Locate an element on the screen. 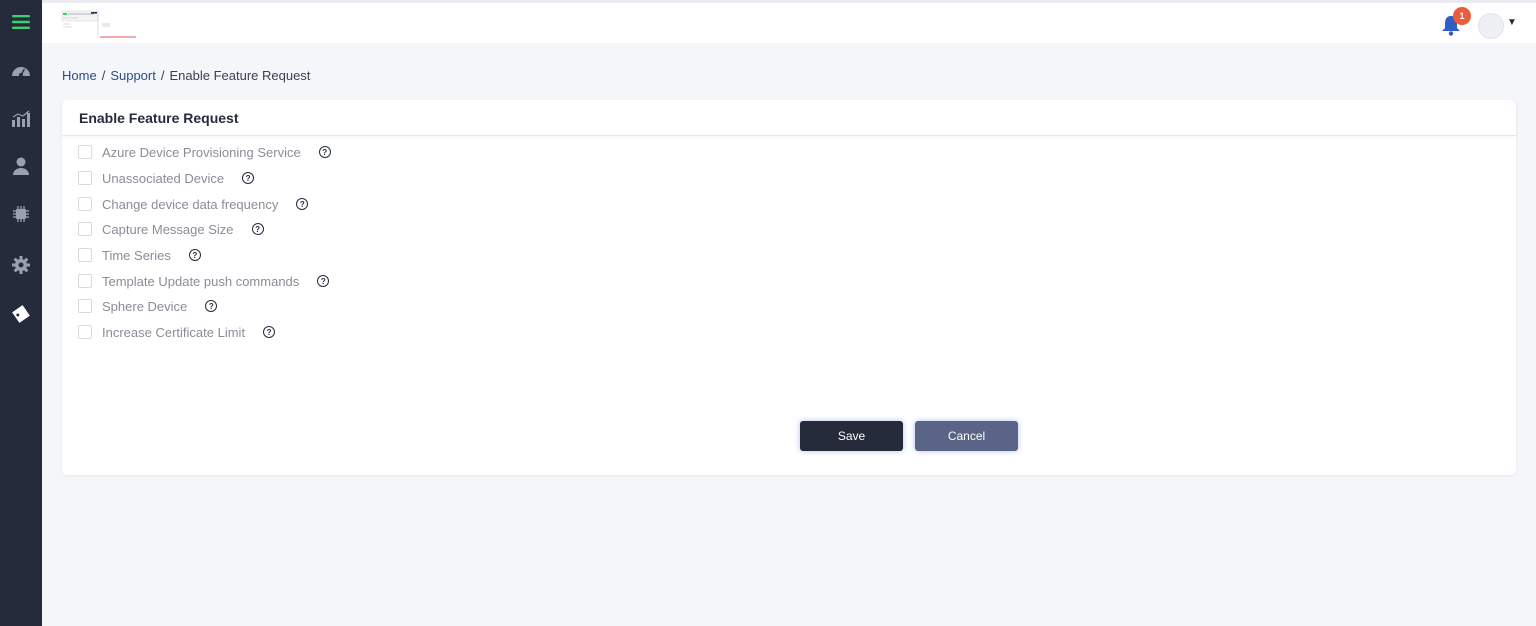  cancel-button: Cancel is located at coordinates (966, 436).